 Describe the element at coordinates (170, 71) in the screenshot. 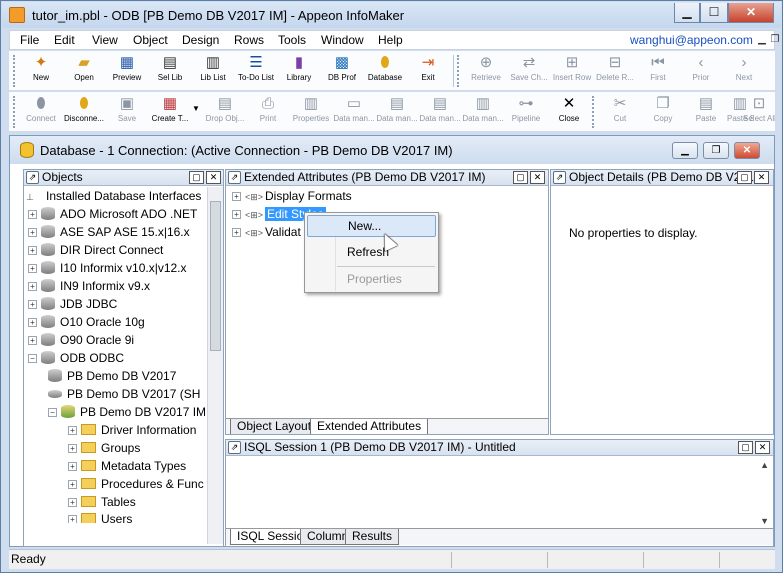

I see `select-library-button: ▤ Sel Lib` at that location.